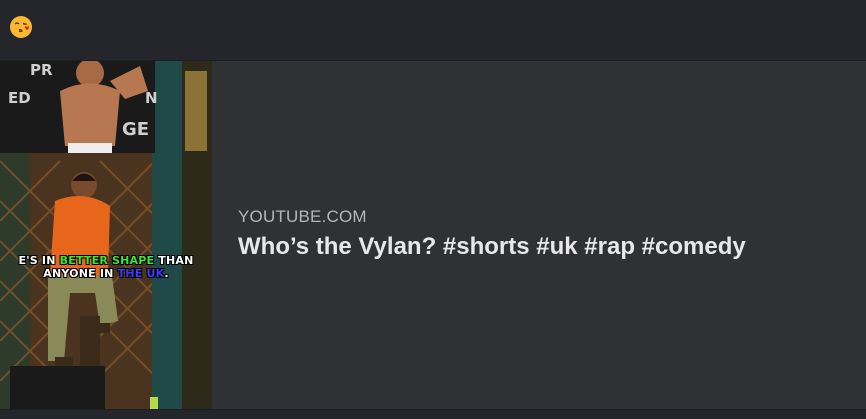 The height and width of the screenshot is (419, 866). I want to click on svg-text: ED, so click(19, 98).